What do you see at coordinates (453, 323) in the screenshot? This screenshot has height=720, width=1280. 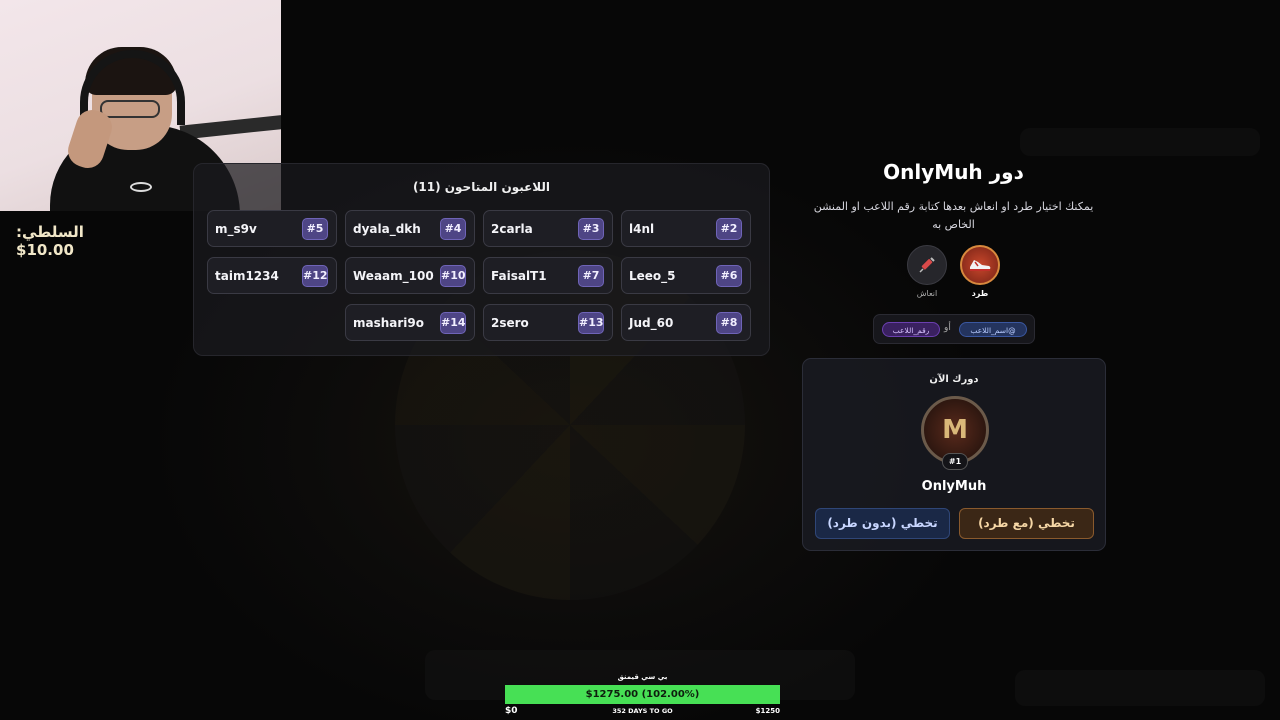 I see `player-number-badge: #14` at bounding box center [453, 323].